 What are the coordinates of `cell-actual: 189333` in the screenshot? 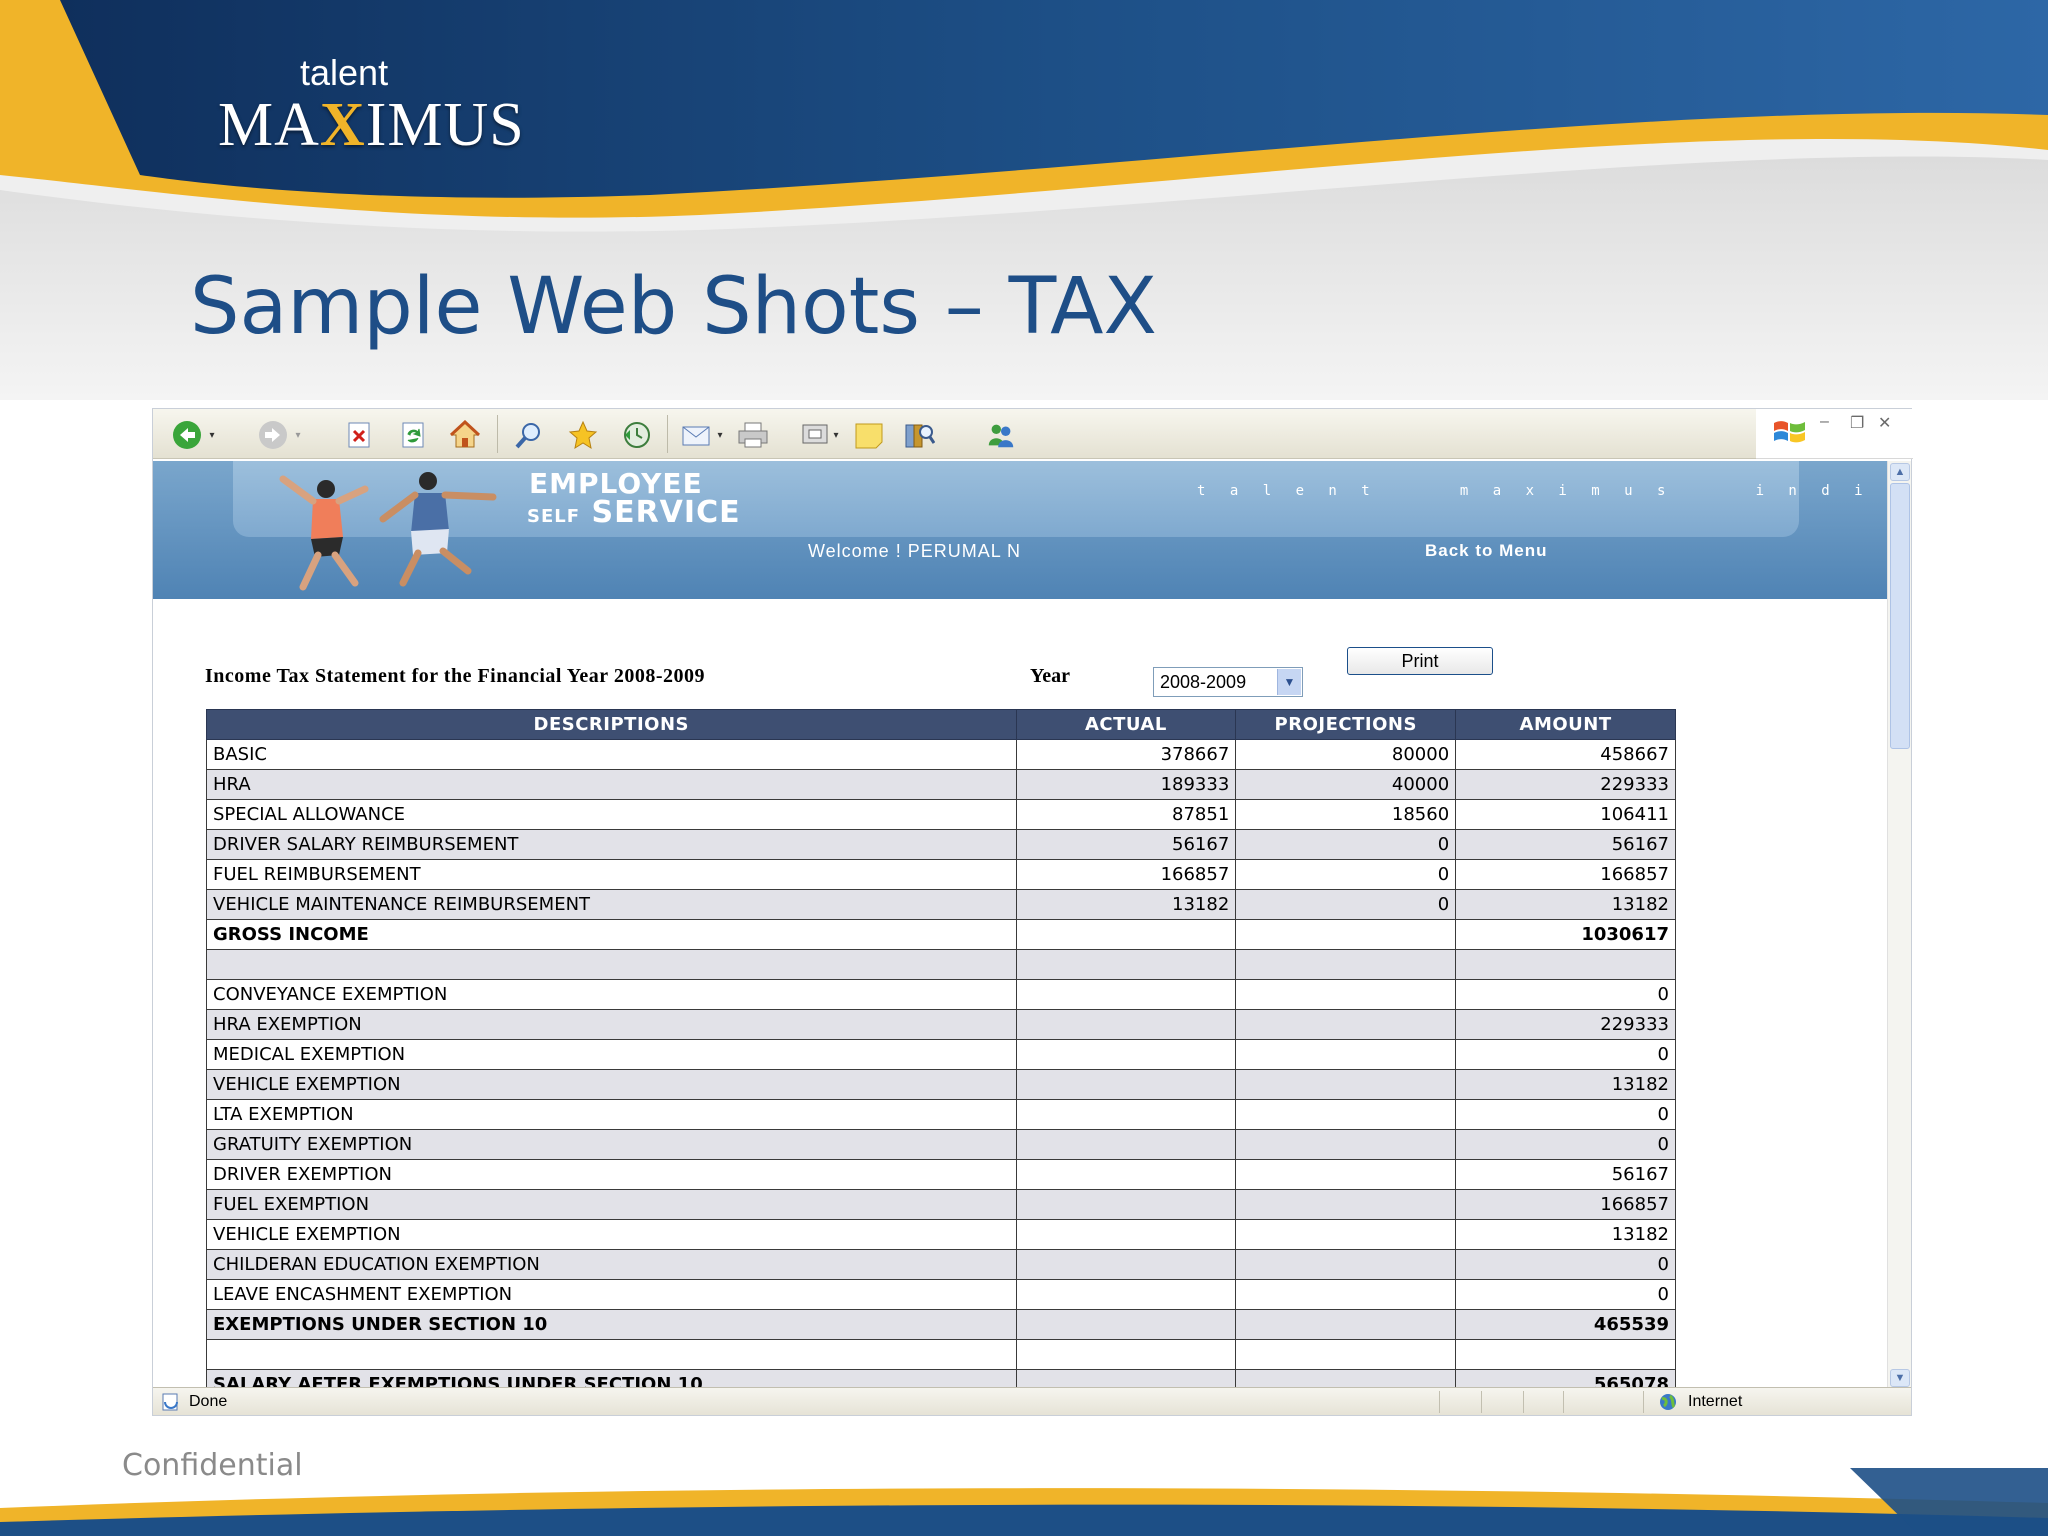 It's located at (1126, 784).